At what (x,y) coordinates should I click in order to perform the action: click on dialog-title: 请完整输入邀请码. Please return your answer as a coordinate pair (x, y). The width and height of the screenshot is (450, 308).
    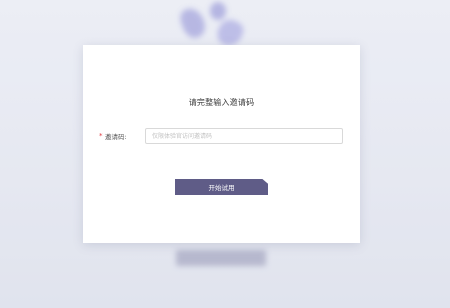
    Looking at the image, I should click on (221, 102).